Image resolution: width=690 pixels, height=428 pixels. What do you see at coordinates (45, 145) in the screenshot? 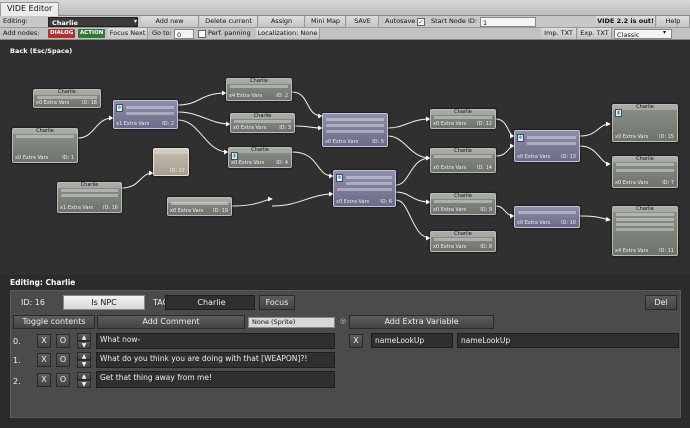
I see `dialog-node: Charlie x0 Extra Vars ID: 1` at bounding box center [45, 145].